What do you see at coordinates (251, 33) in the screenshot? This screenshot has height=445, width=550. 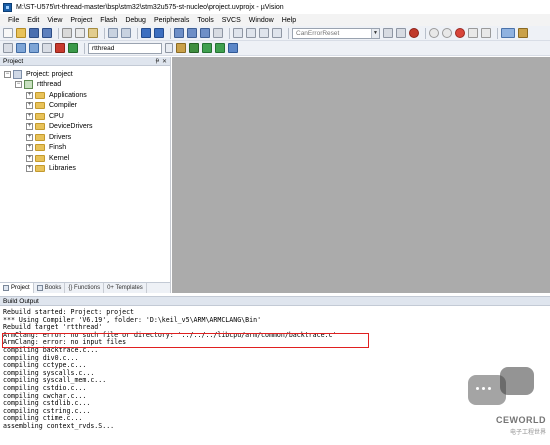 I see `unindent-icon` at bounding box center [251, 33].